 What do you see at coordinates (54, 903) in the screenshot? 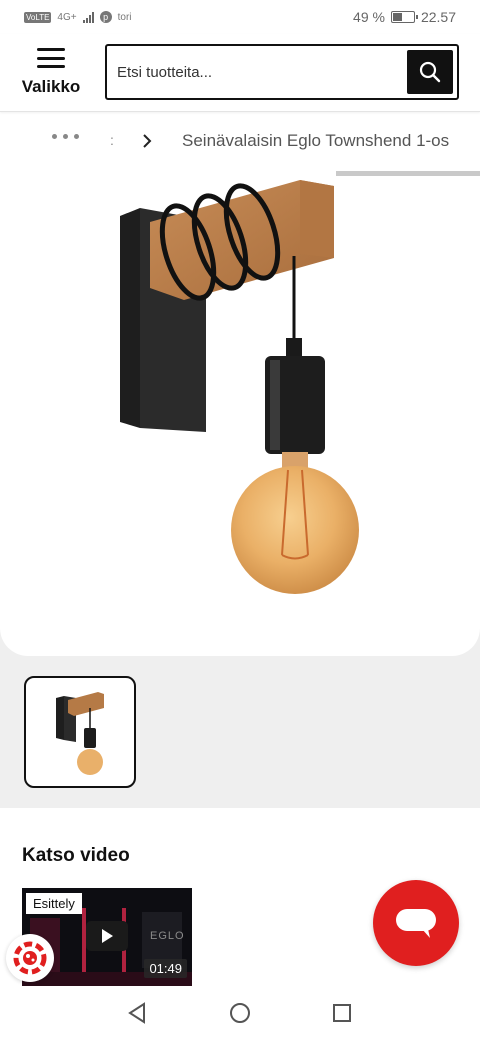
I see `video-badge: Esittely` at bounding box center [54, 903].